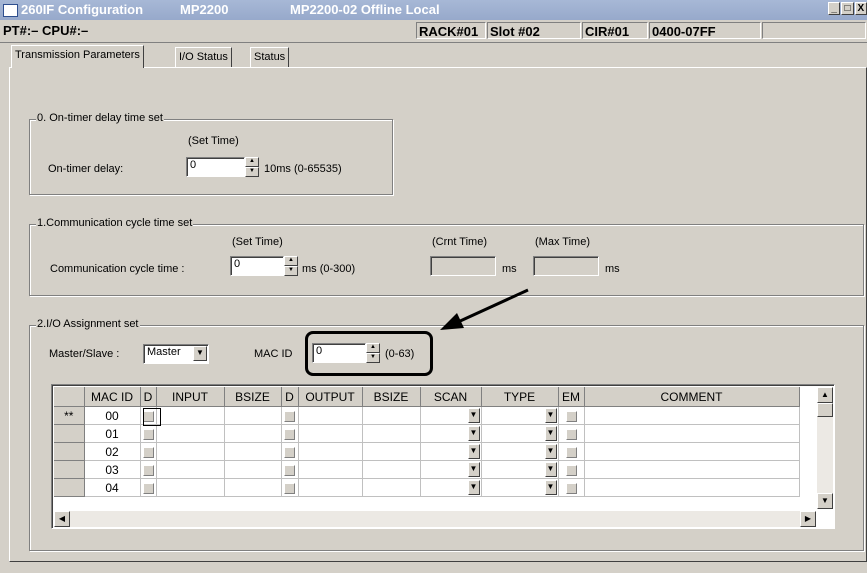 Image resolution: width=867 pixels, height=573 pixels. I want to click on table-row: ** 00 ▼ ▼, so click(427, 415).